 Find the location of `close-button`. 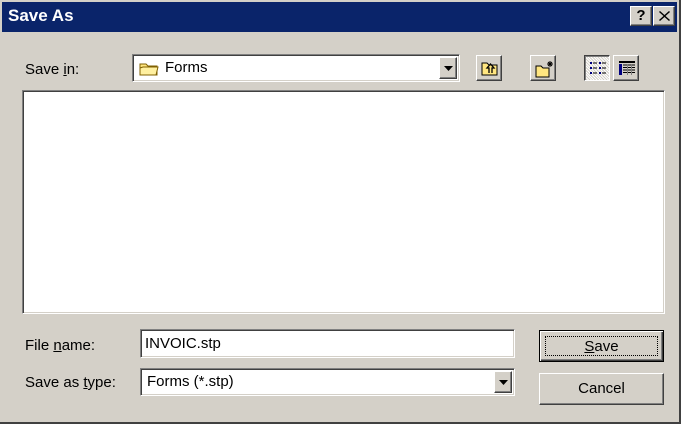

close-button is located at coordinates (664, 16).